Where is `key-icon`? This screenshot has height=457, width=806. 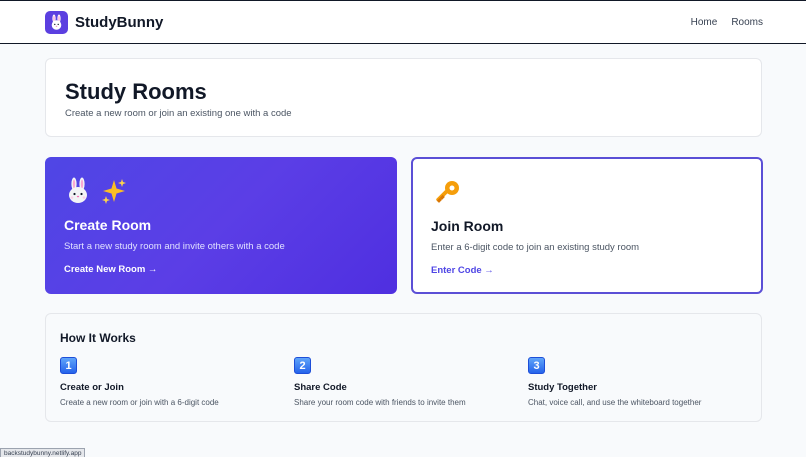 key-icon is located at coordinates (447, 195).